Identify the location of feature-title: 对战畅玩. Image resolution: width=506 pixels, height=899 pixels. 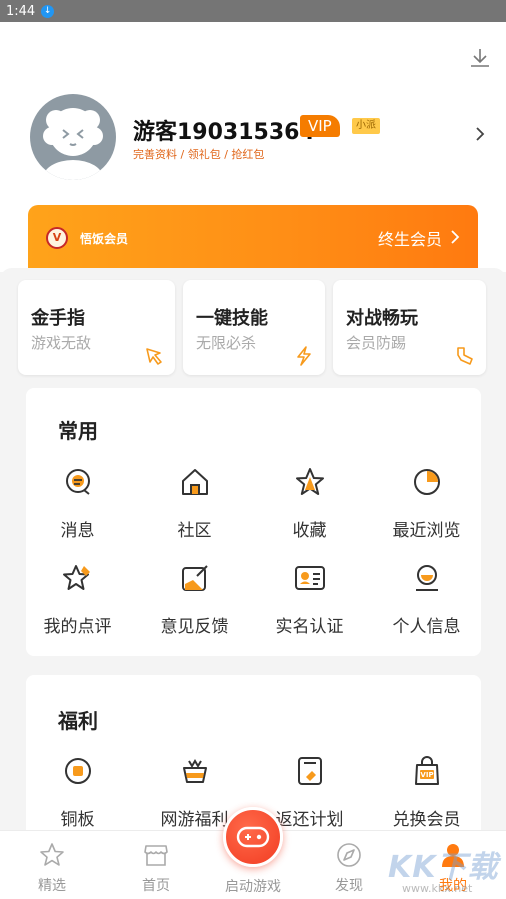
(382, 318).